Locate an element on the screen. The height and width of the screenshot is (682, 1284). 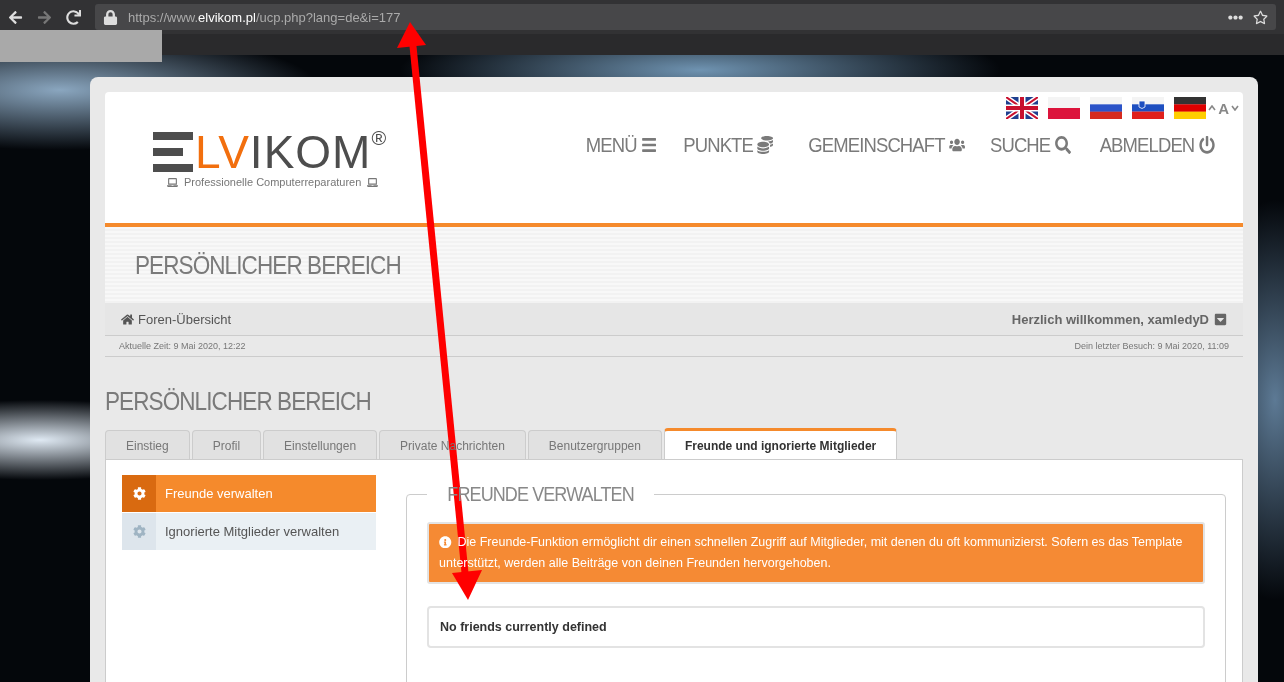
url-text: https://www.elvikom.pl/ucp.php?lang=de&i=177 is located at coordinates (264, 17).